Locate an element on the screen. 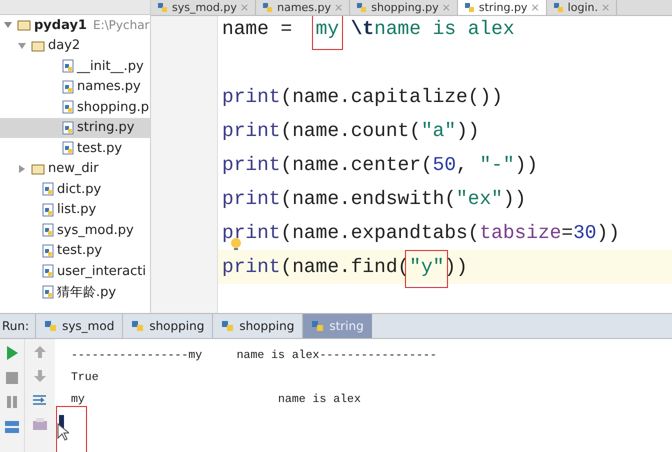 Image resolution: width=672 pixels, height=452 pixels. editor-tab: sys_mod.py × is located at coordinates (203, 7).